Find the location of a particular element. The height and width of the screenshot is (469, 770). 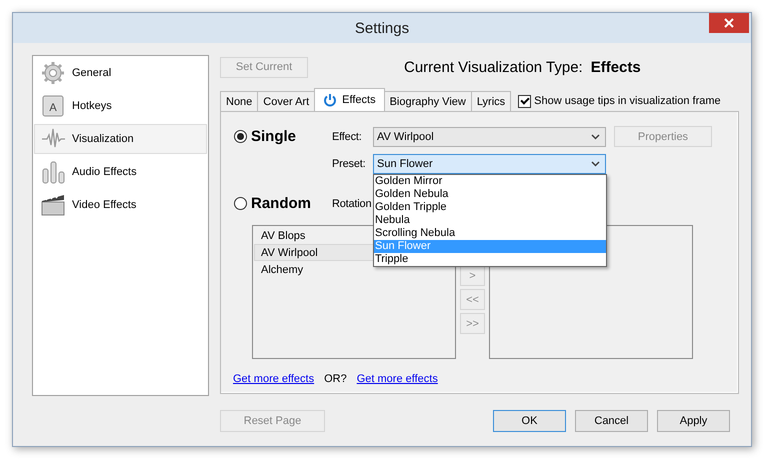

current-type-label: Current Visualization Type: is located at coordinates (493, 67).